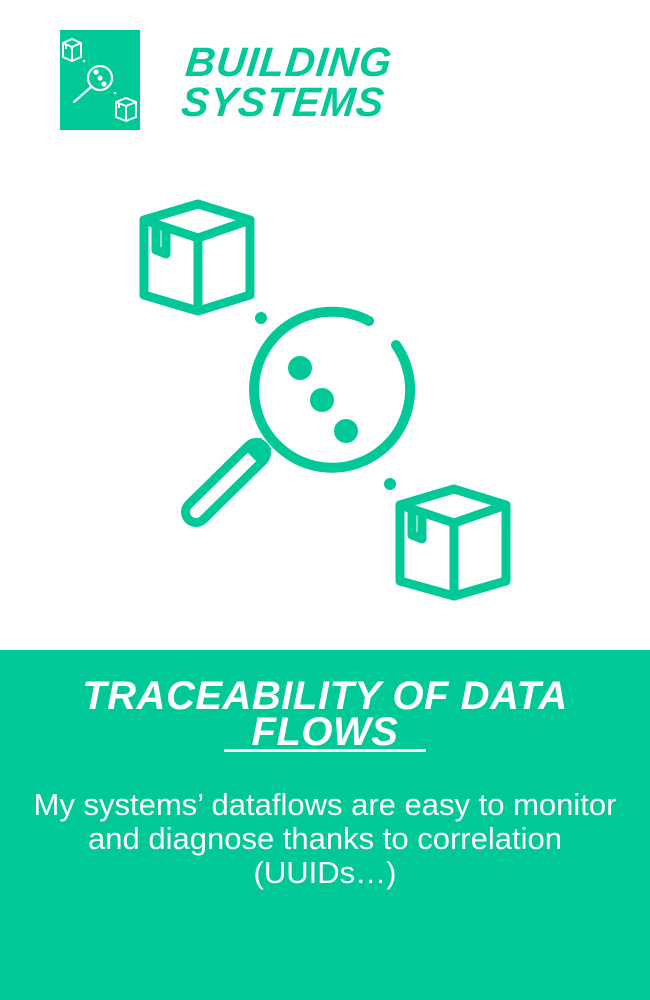  Describe the element at coordinates (325, 696) in the screenshot. I see `feature-title-line1: TRACEABILITY OF DATA` at that location.